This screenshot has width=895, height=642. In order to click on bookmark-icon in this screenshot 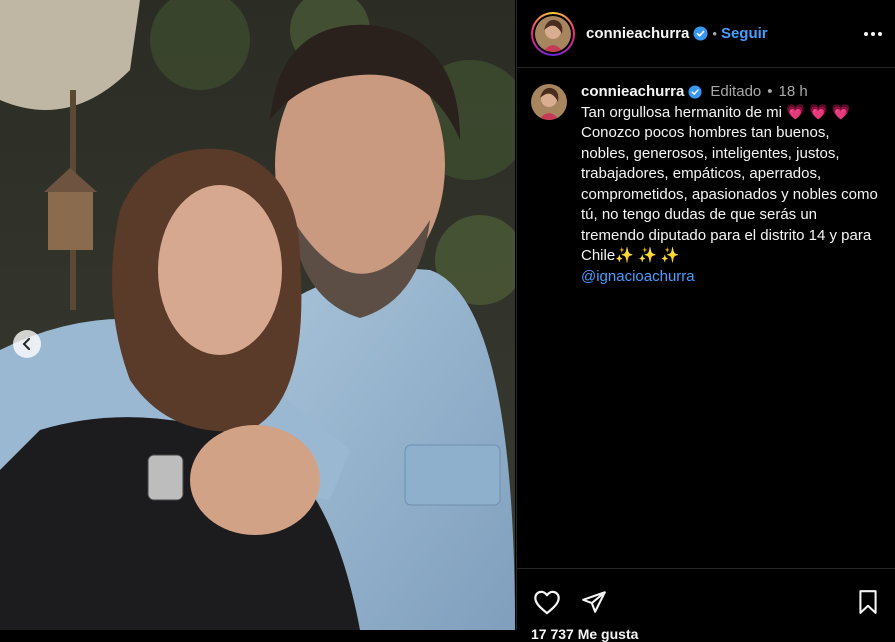, I will do `click(868, 602)`.